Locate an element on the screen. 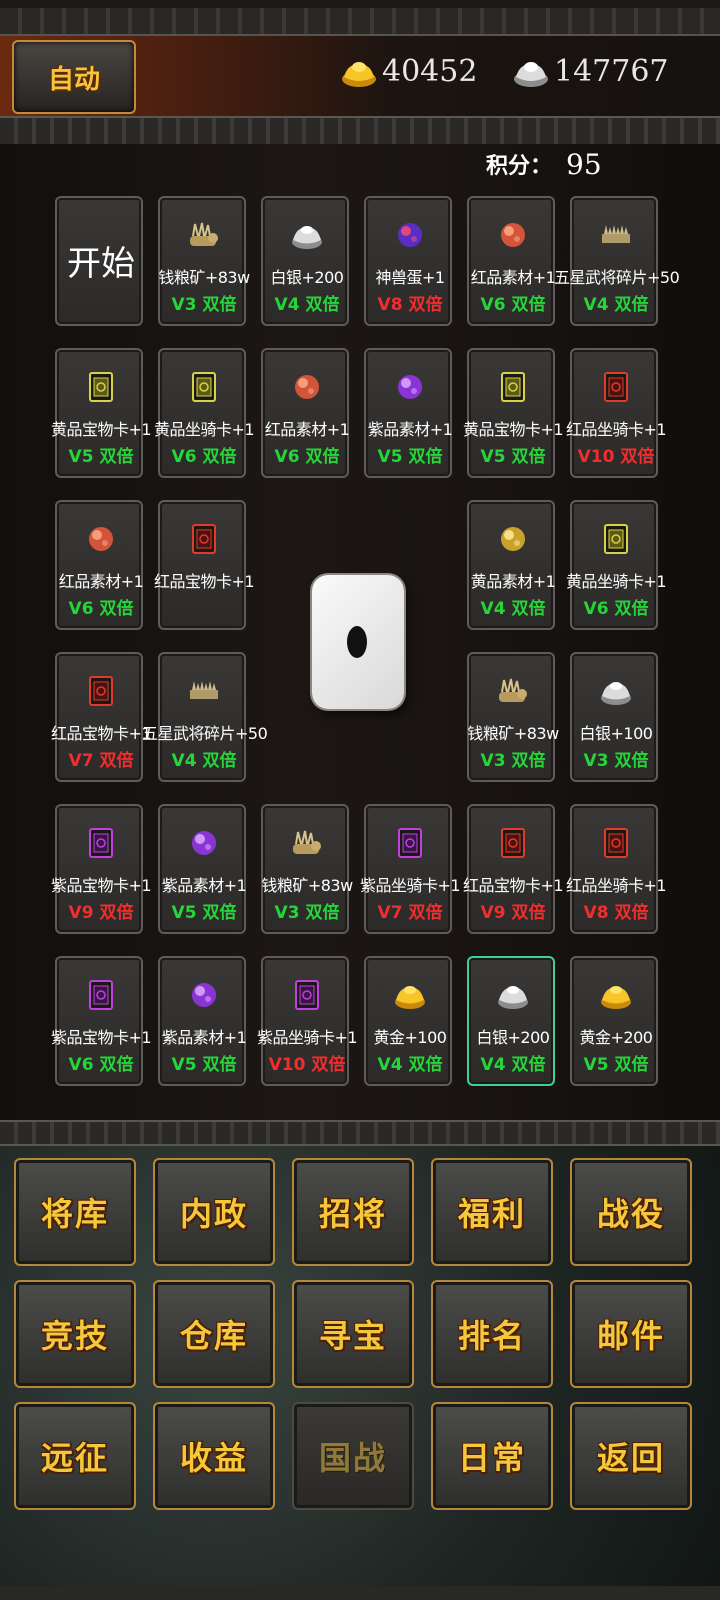  menu-button: 远征 is located at coordinates (75, 1456).